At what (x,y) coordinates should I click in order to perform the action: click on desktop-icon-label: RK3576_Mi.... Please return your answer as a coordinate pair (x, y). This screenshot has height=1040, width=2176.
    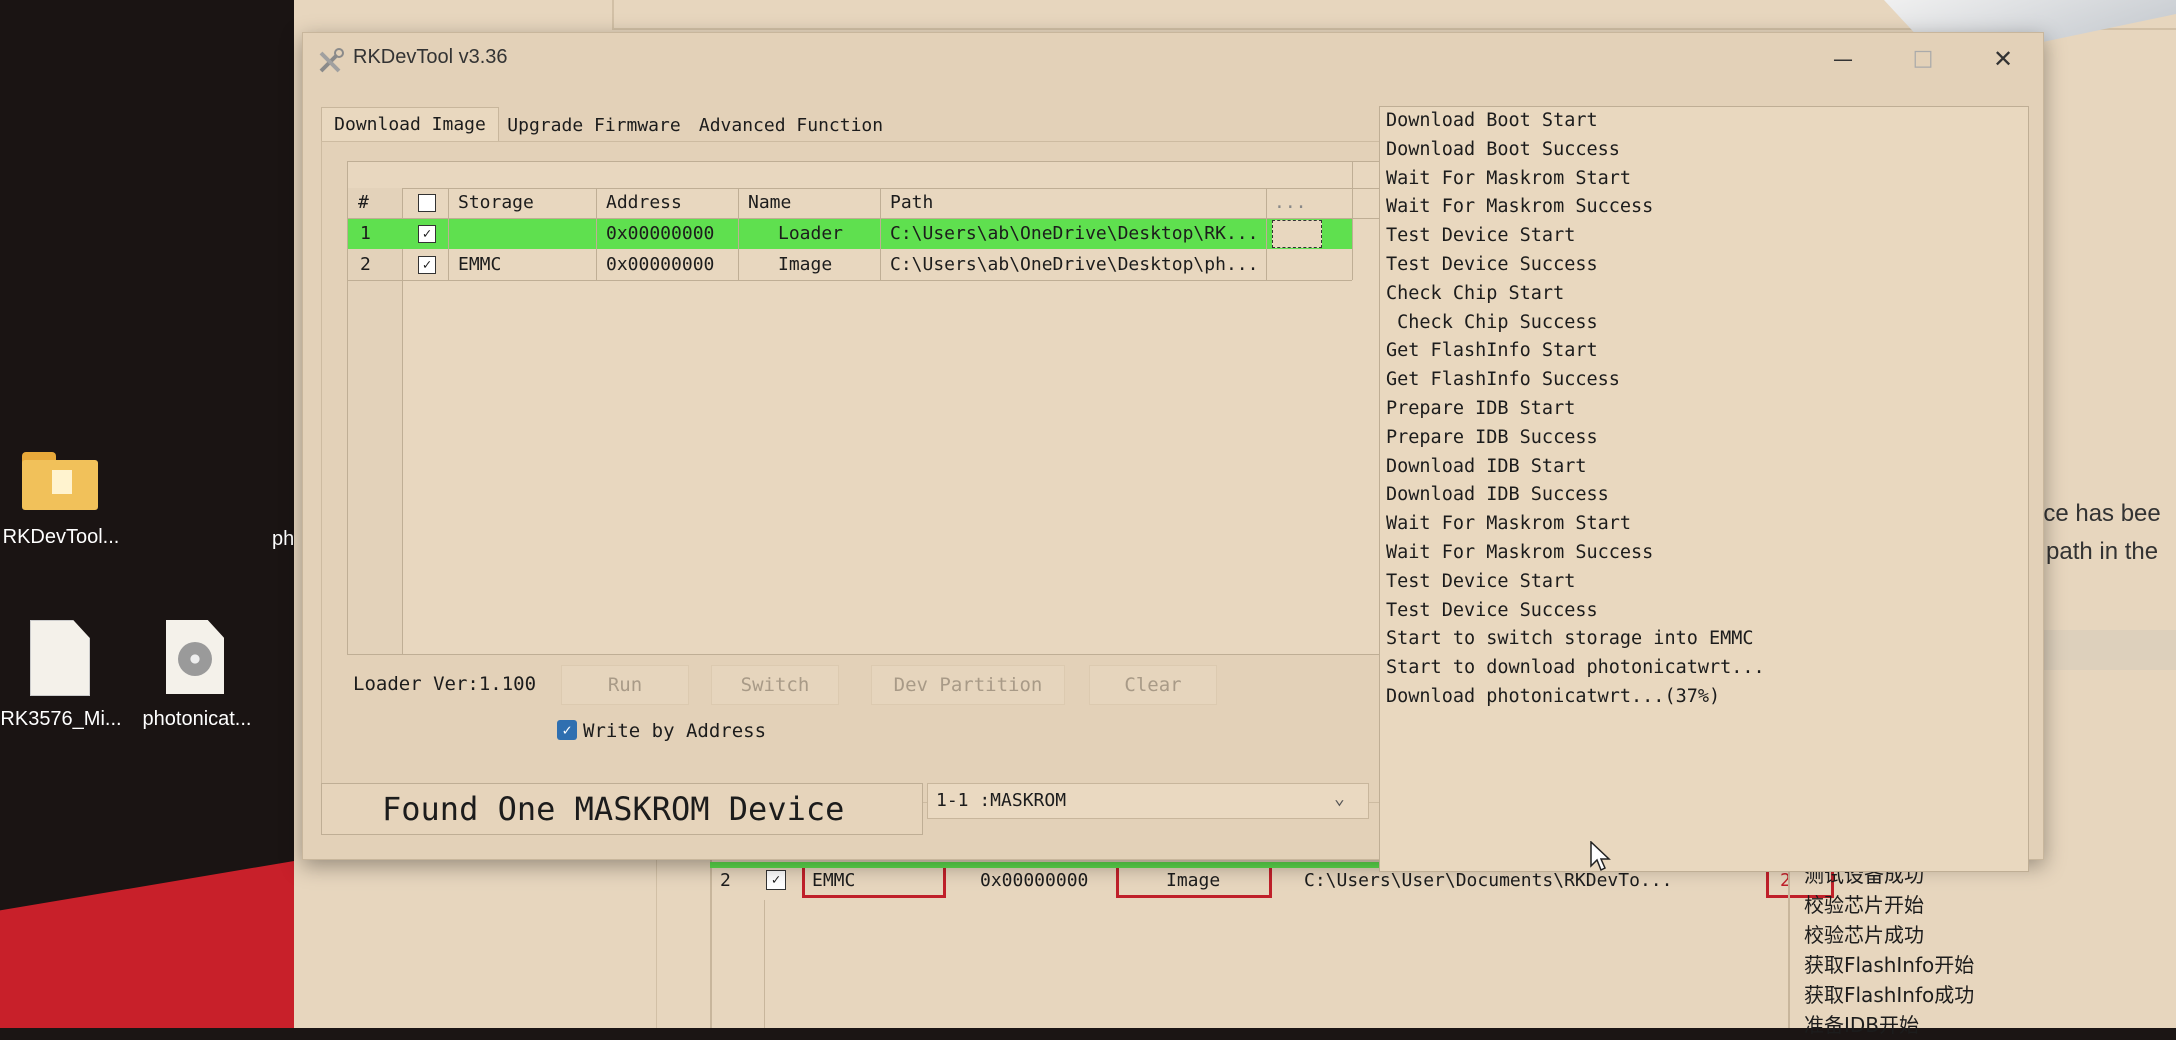
    Looking at the image, I should click on (61, 719).